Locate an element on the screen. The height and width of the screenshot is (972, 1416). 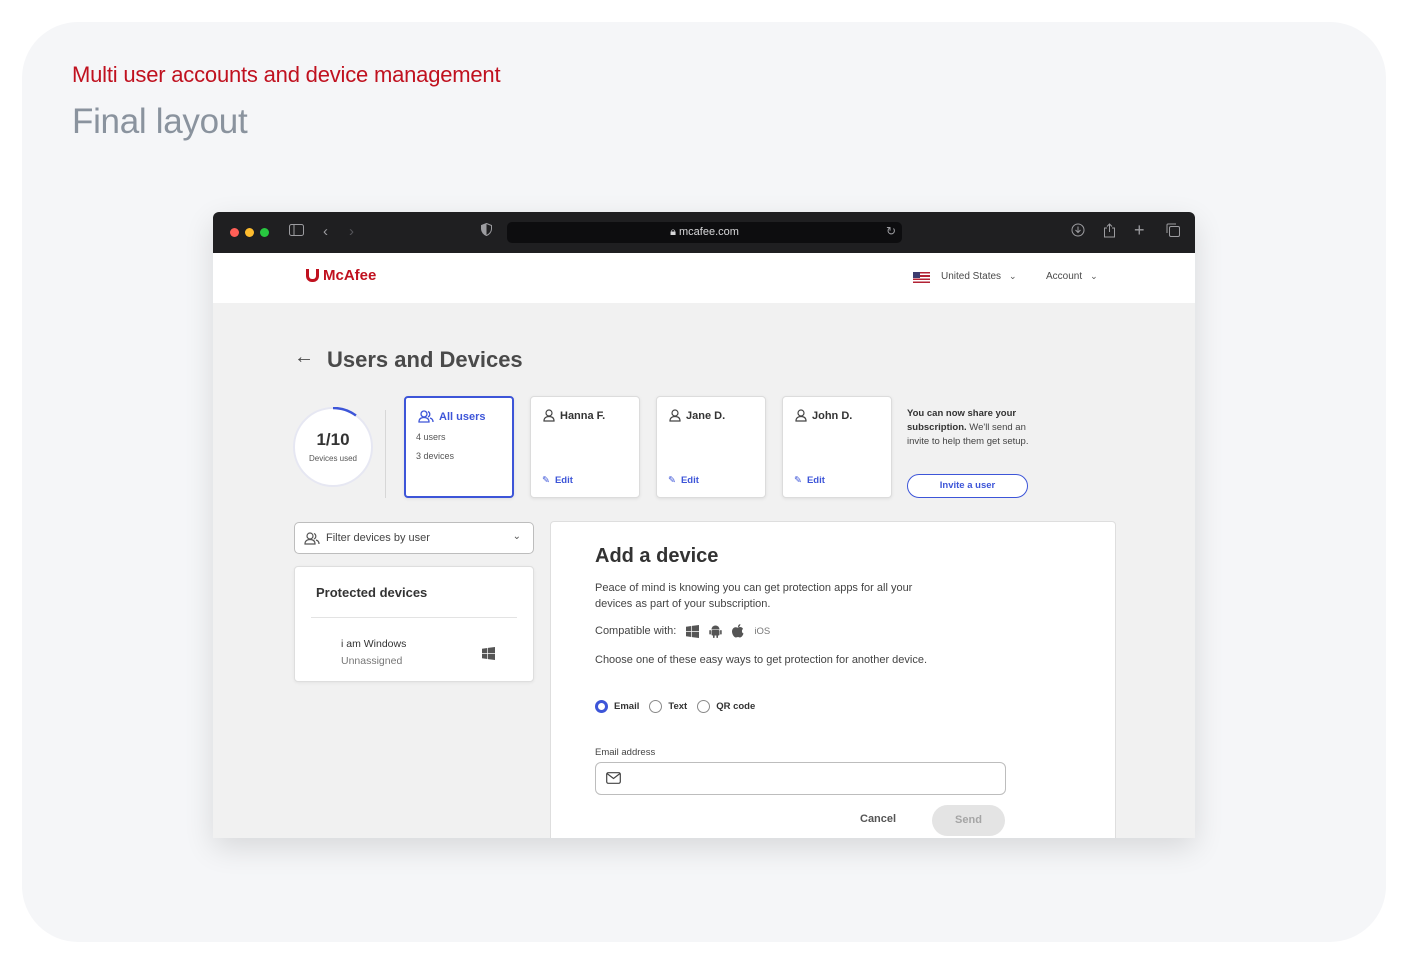
close-window-button is located at coordinates (234, 232).